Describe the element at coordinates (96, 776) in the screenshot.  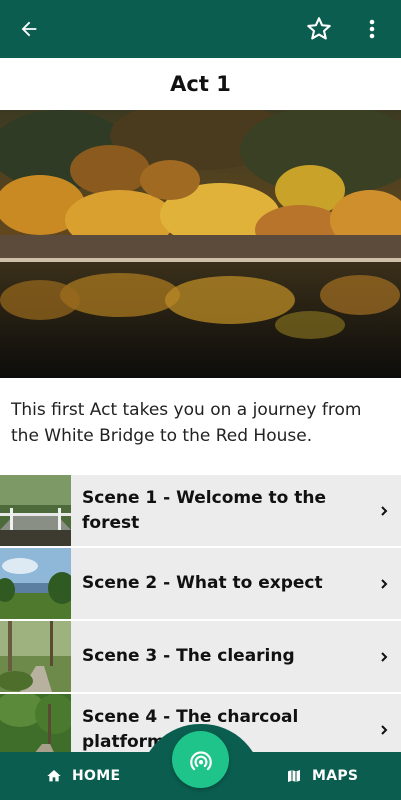
I see `nav-home-label: HOME` at that location.